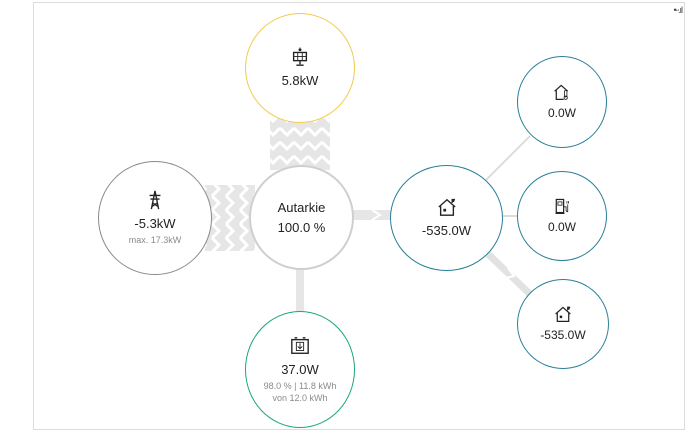 The height and width of the screenshot is (444, 688). What do you see at coordinates (300, 68) in the screenshot?
I see `solar-node: 5.8kW` at bounding box center [300, 68].